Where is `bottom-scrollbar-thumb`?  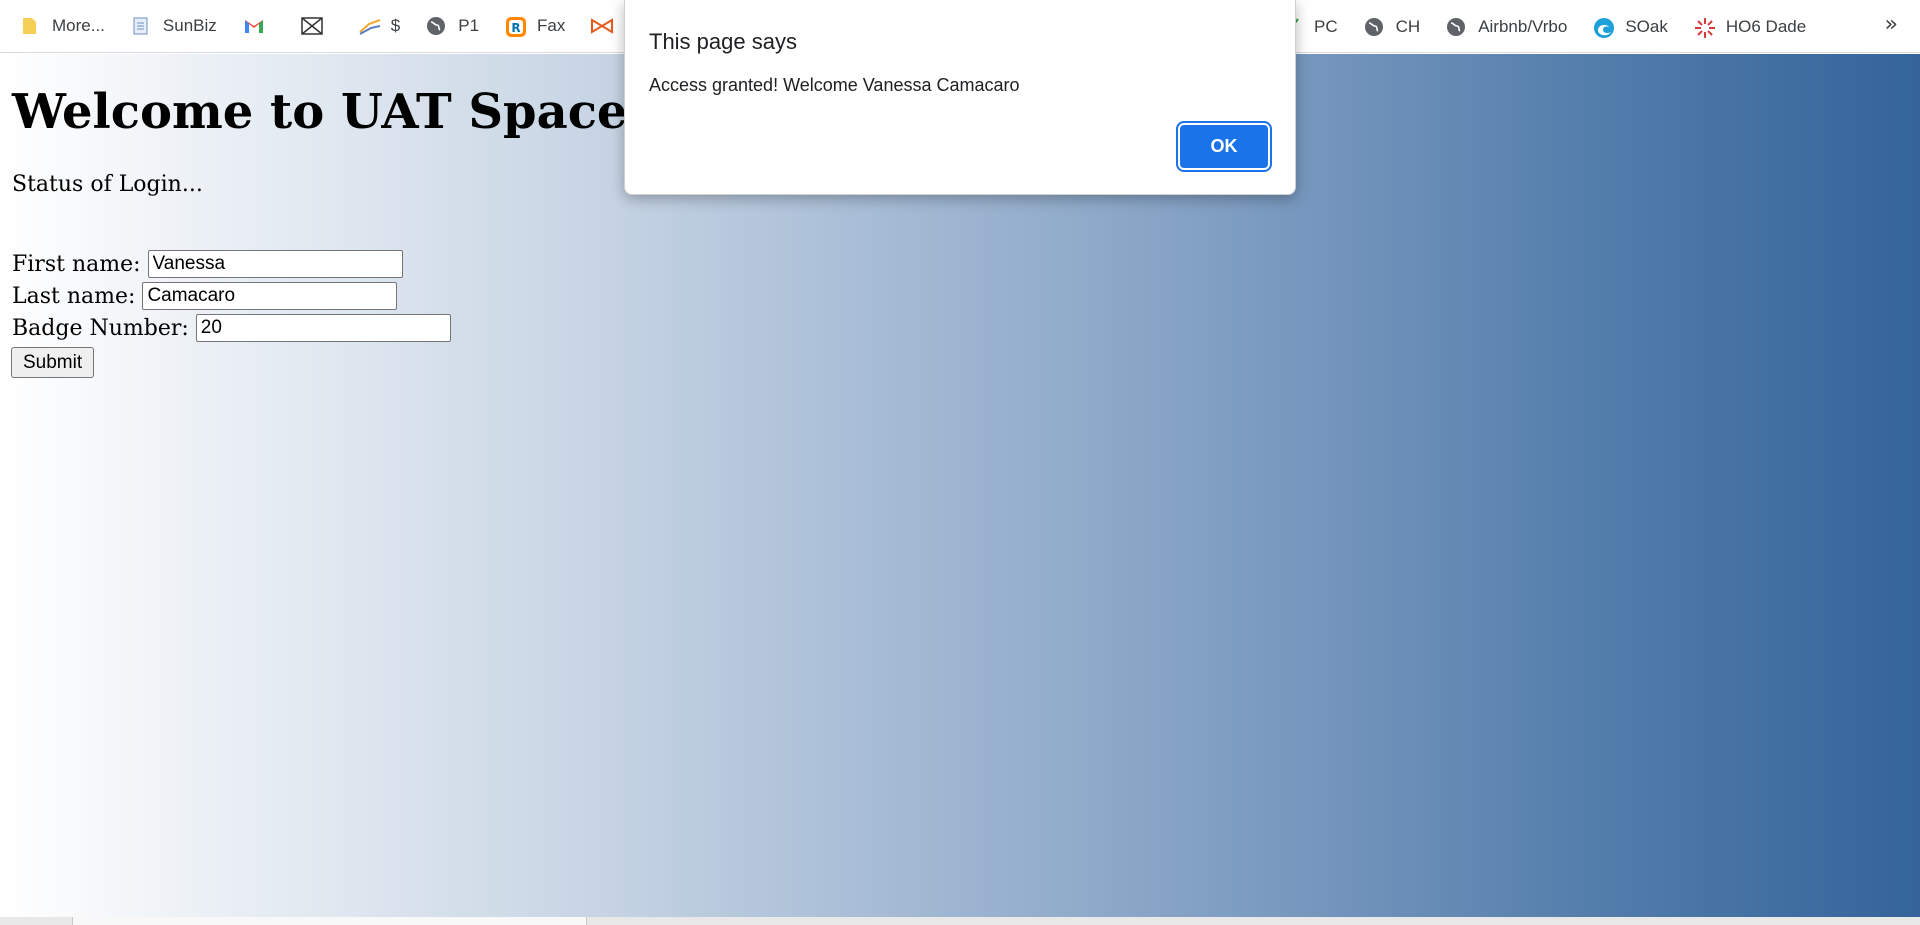
bottom-scrollbar-thumb is located at coordinates (329, 921).